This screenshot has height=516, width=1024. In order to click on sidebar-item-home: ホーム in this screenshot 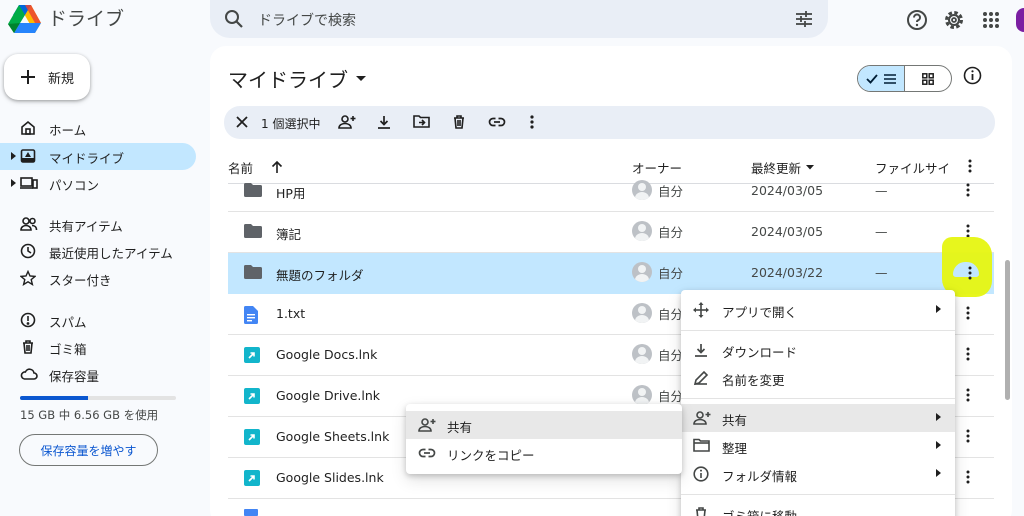, I will do `click(98, 128)`.